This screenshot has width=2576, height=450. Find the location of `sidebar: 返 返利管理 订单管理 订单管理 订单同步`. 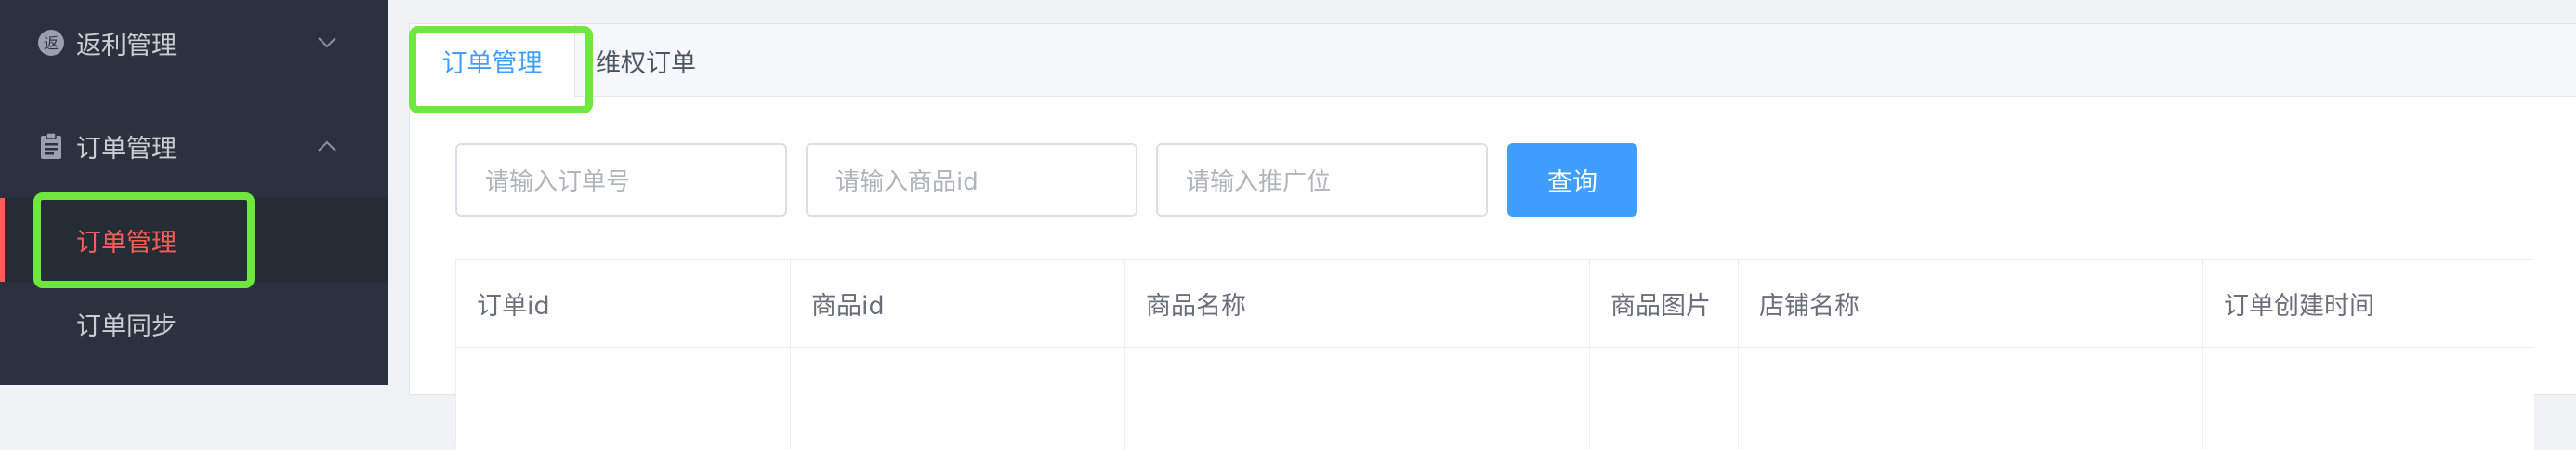

sidebar: 返 返利管理 订单管理 订单管理 订单同步 is located at coordinates (194, 192).